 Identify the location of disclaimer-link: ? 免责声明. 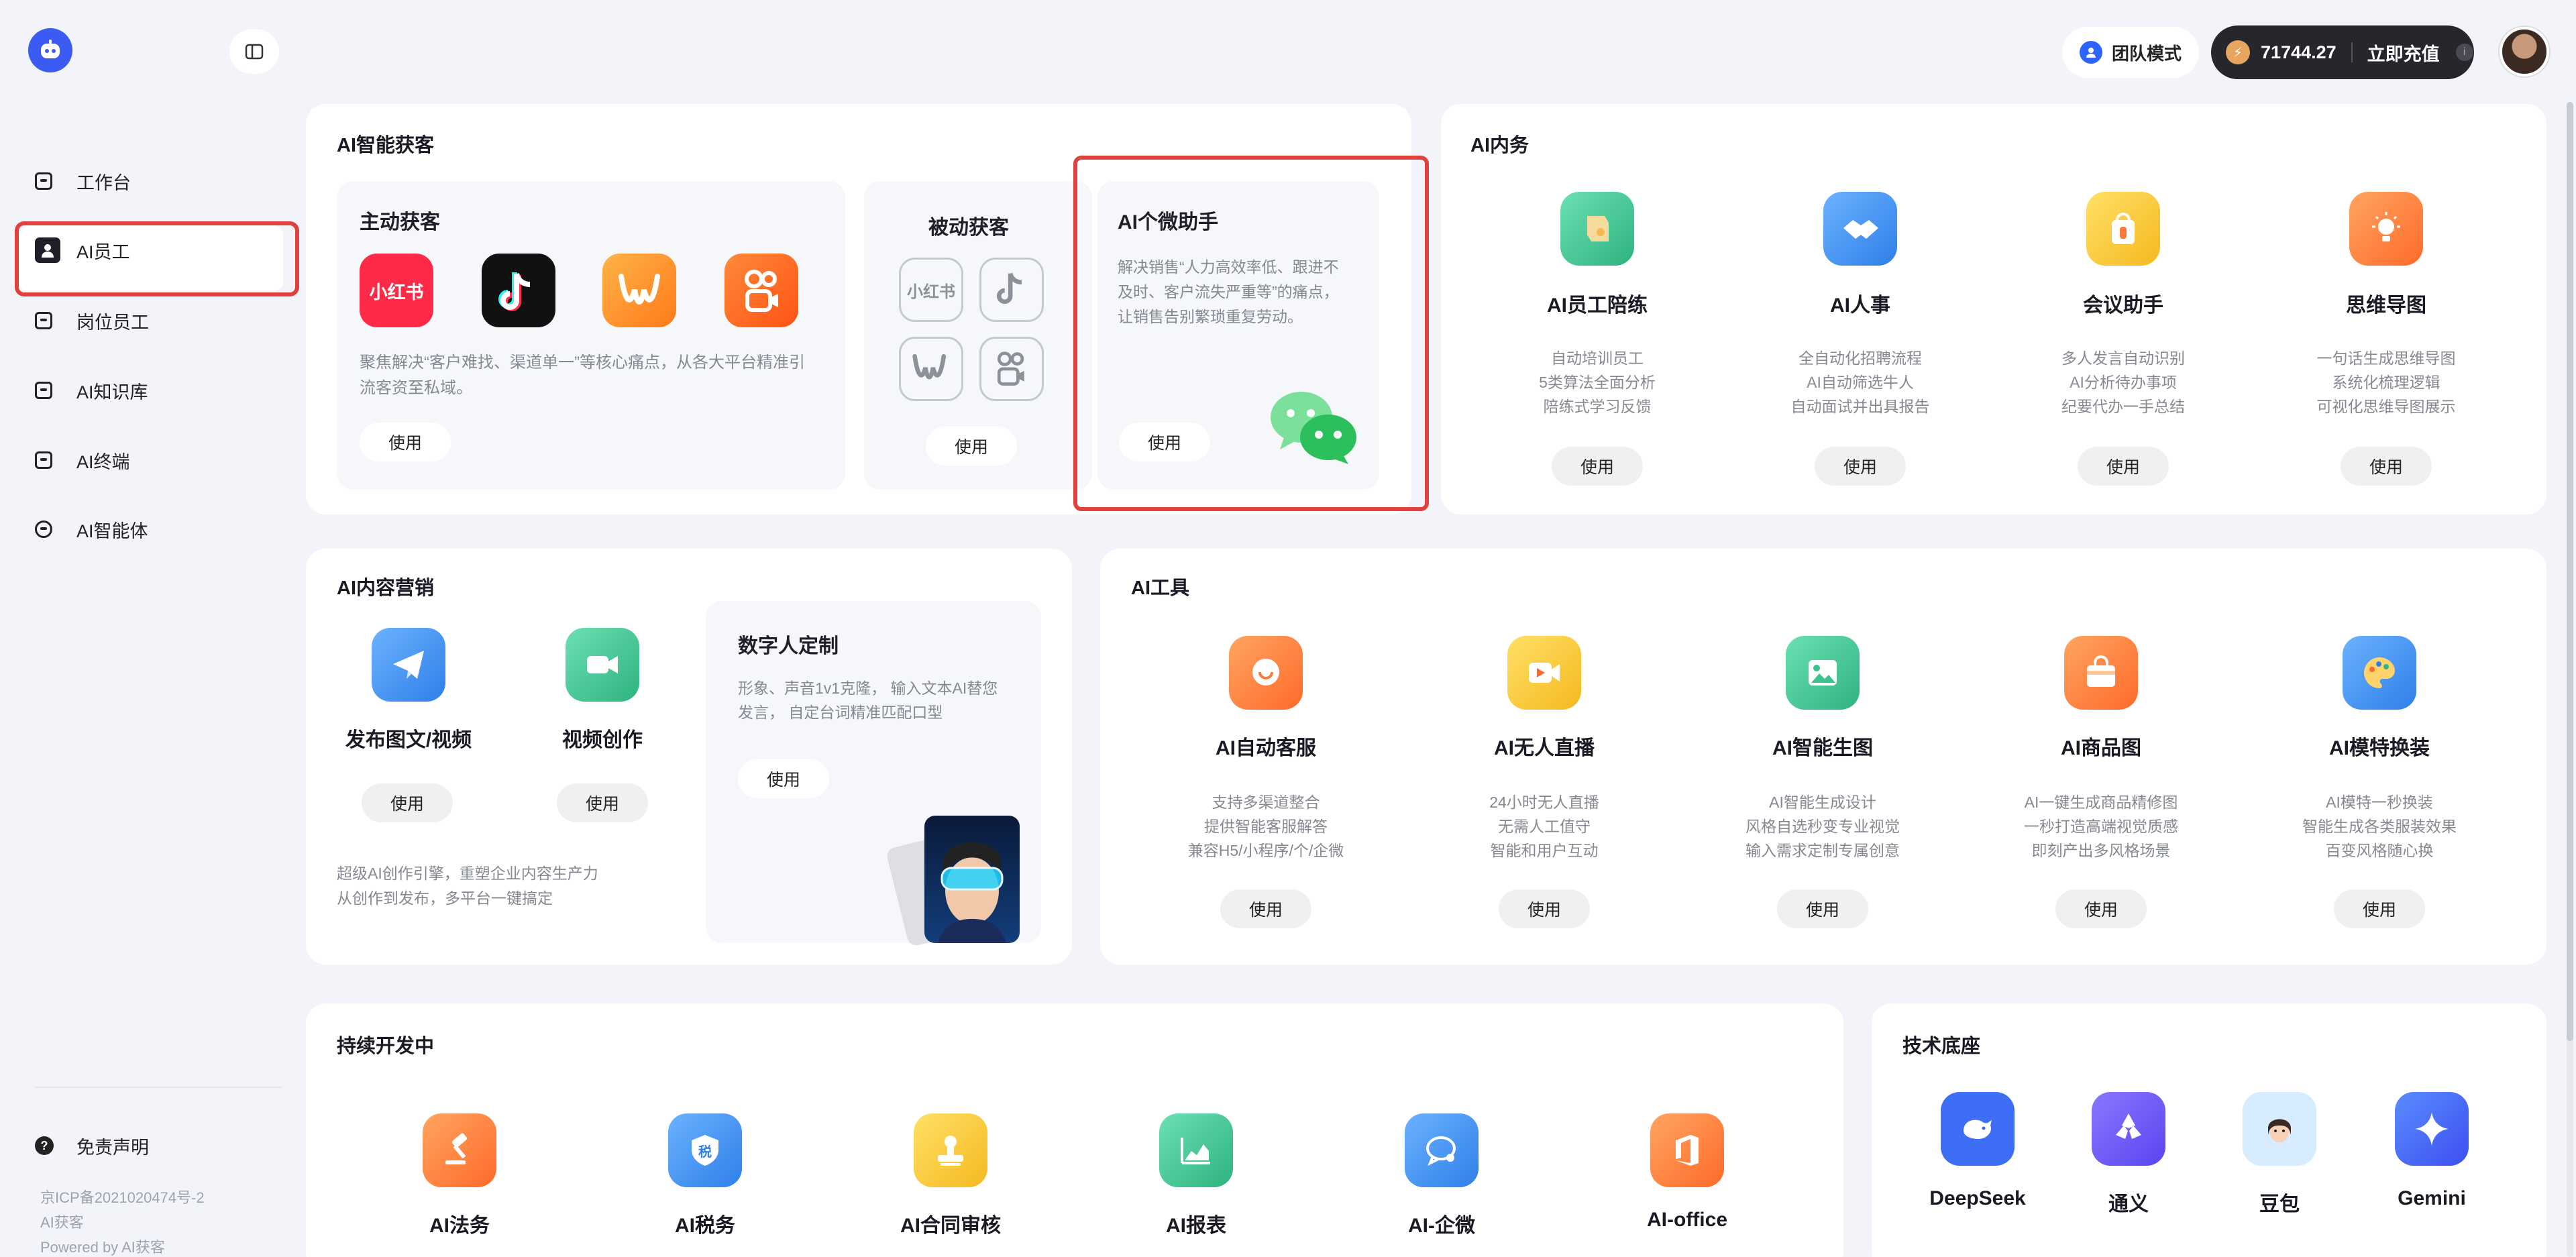
(92, 1146).